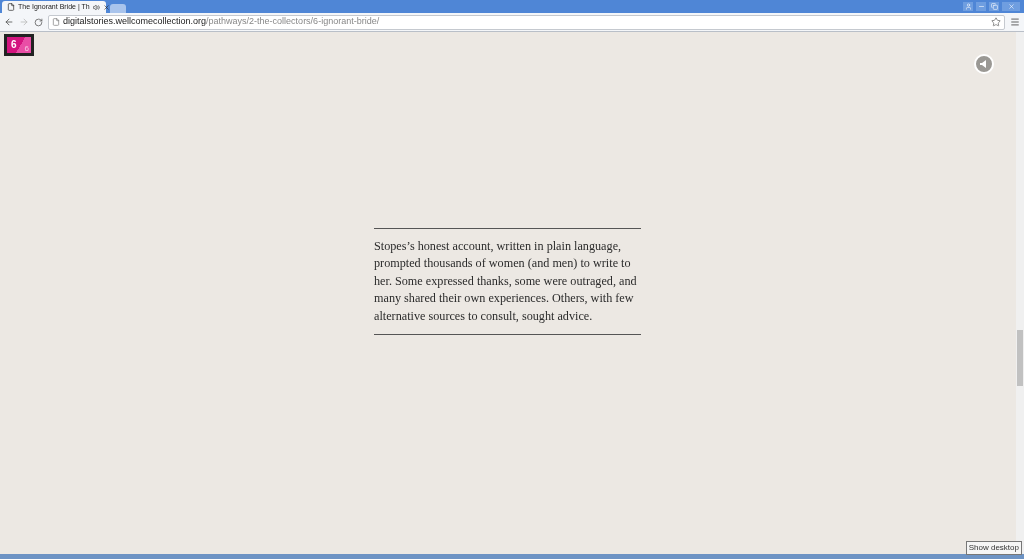  What do you see at coordinates (1020, 358) in the screenshot?
I see `scrollbar-thumb` at bounding box center [1020, 358].